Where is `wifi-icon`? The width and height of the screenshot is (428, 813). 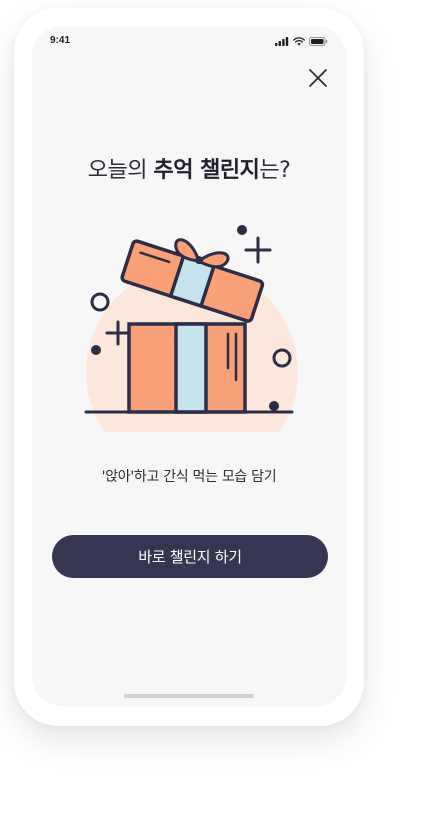
wifi-icon is located at coordinates (299, 41).